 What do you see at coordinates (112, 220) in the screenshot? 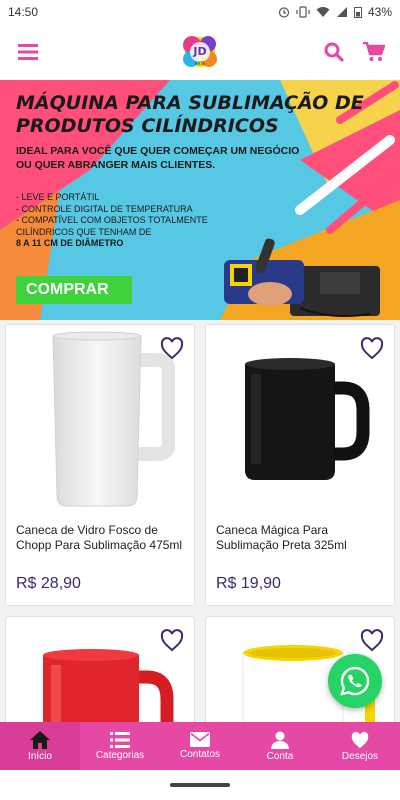
I see `feature-line: - COMPATÍVEL COM OBJETOS TOTALMENTE` at bounding box center [112, 220].